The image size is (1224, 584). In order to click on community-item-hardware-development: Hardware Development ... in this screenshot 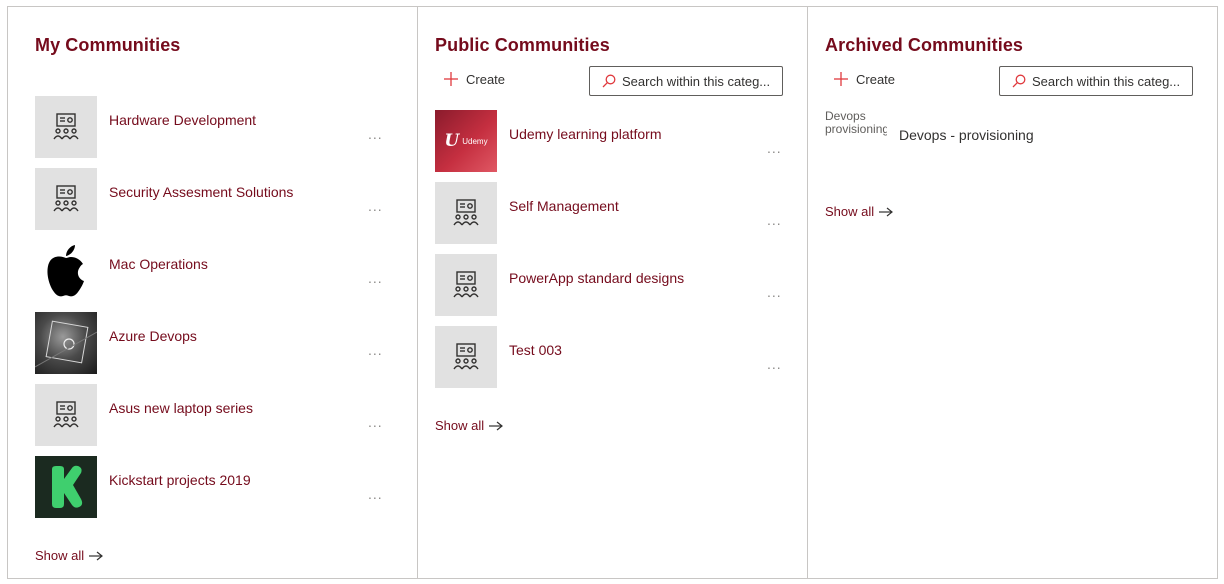, I will do `click(226, 132)`.